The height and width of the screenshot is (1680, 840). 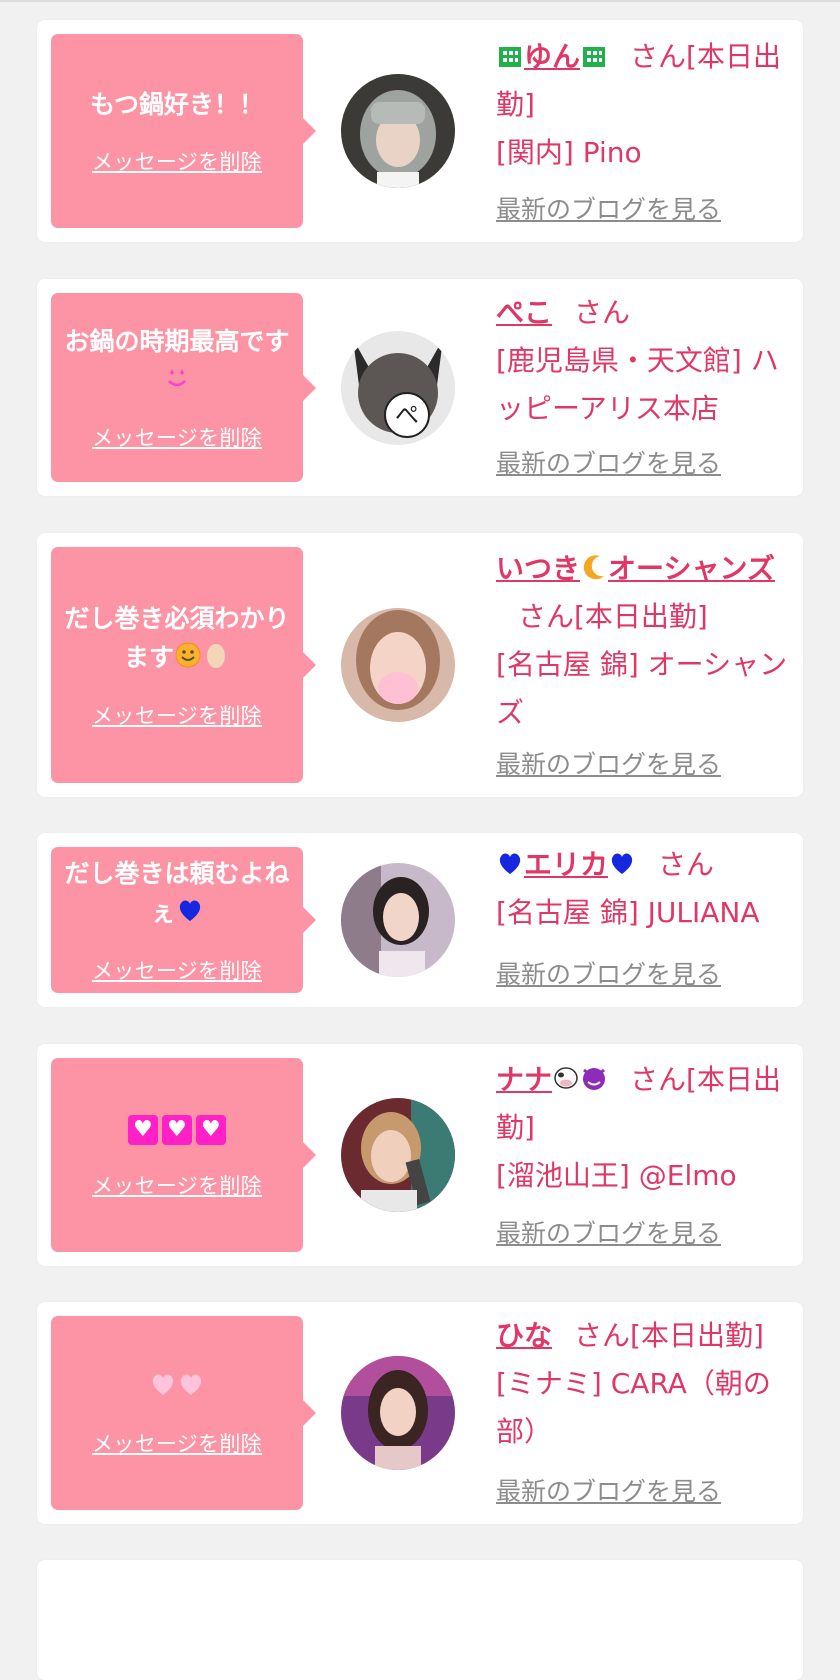 What do you see at coordinates (594, 567) in the screenshot?
I see `crescent-moon-icon` at bounding box center [594, 567].